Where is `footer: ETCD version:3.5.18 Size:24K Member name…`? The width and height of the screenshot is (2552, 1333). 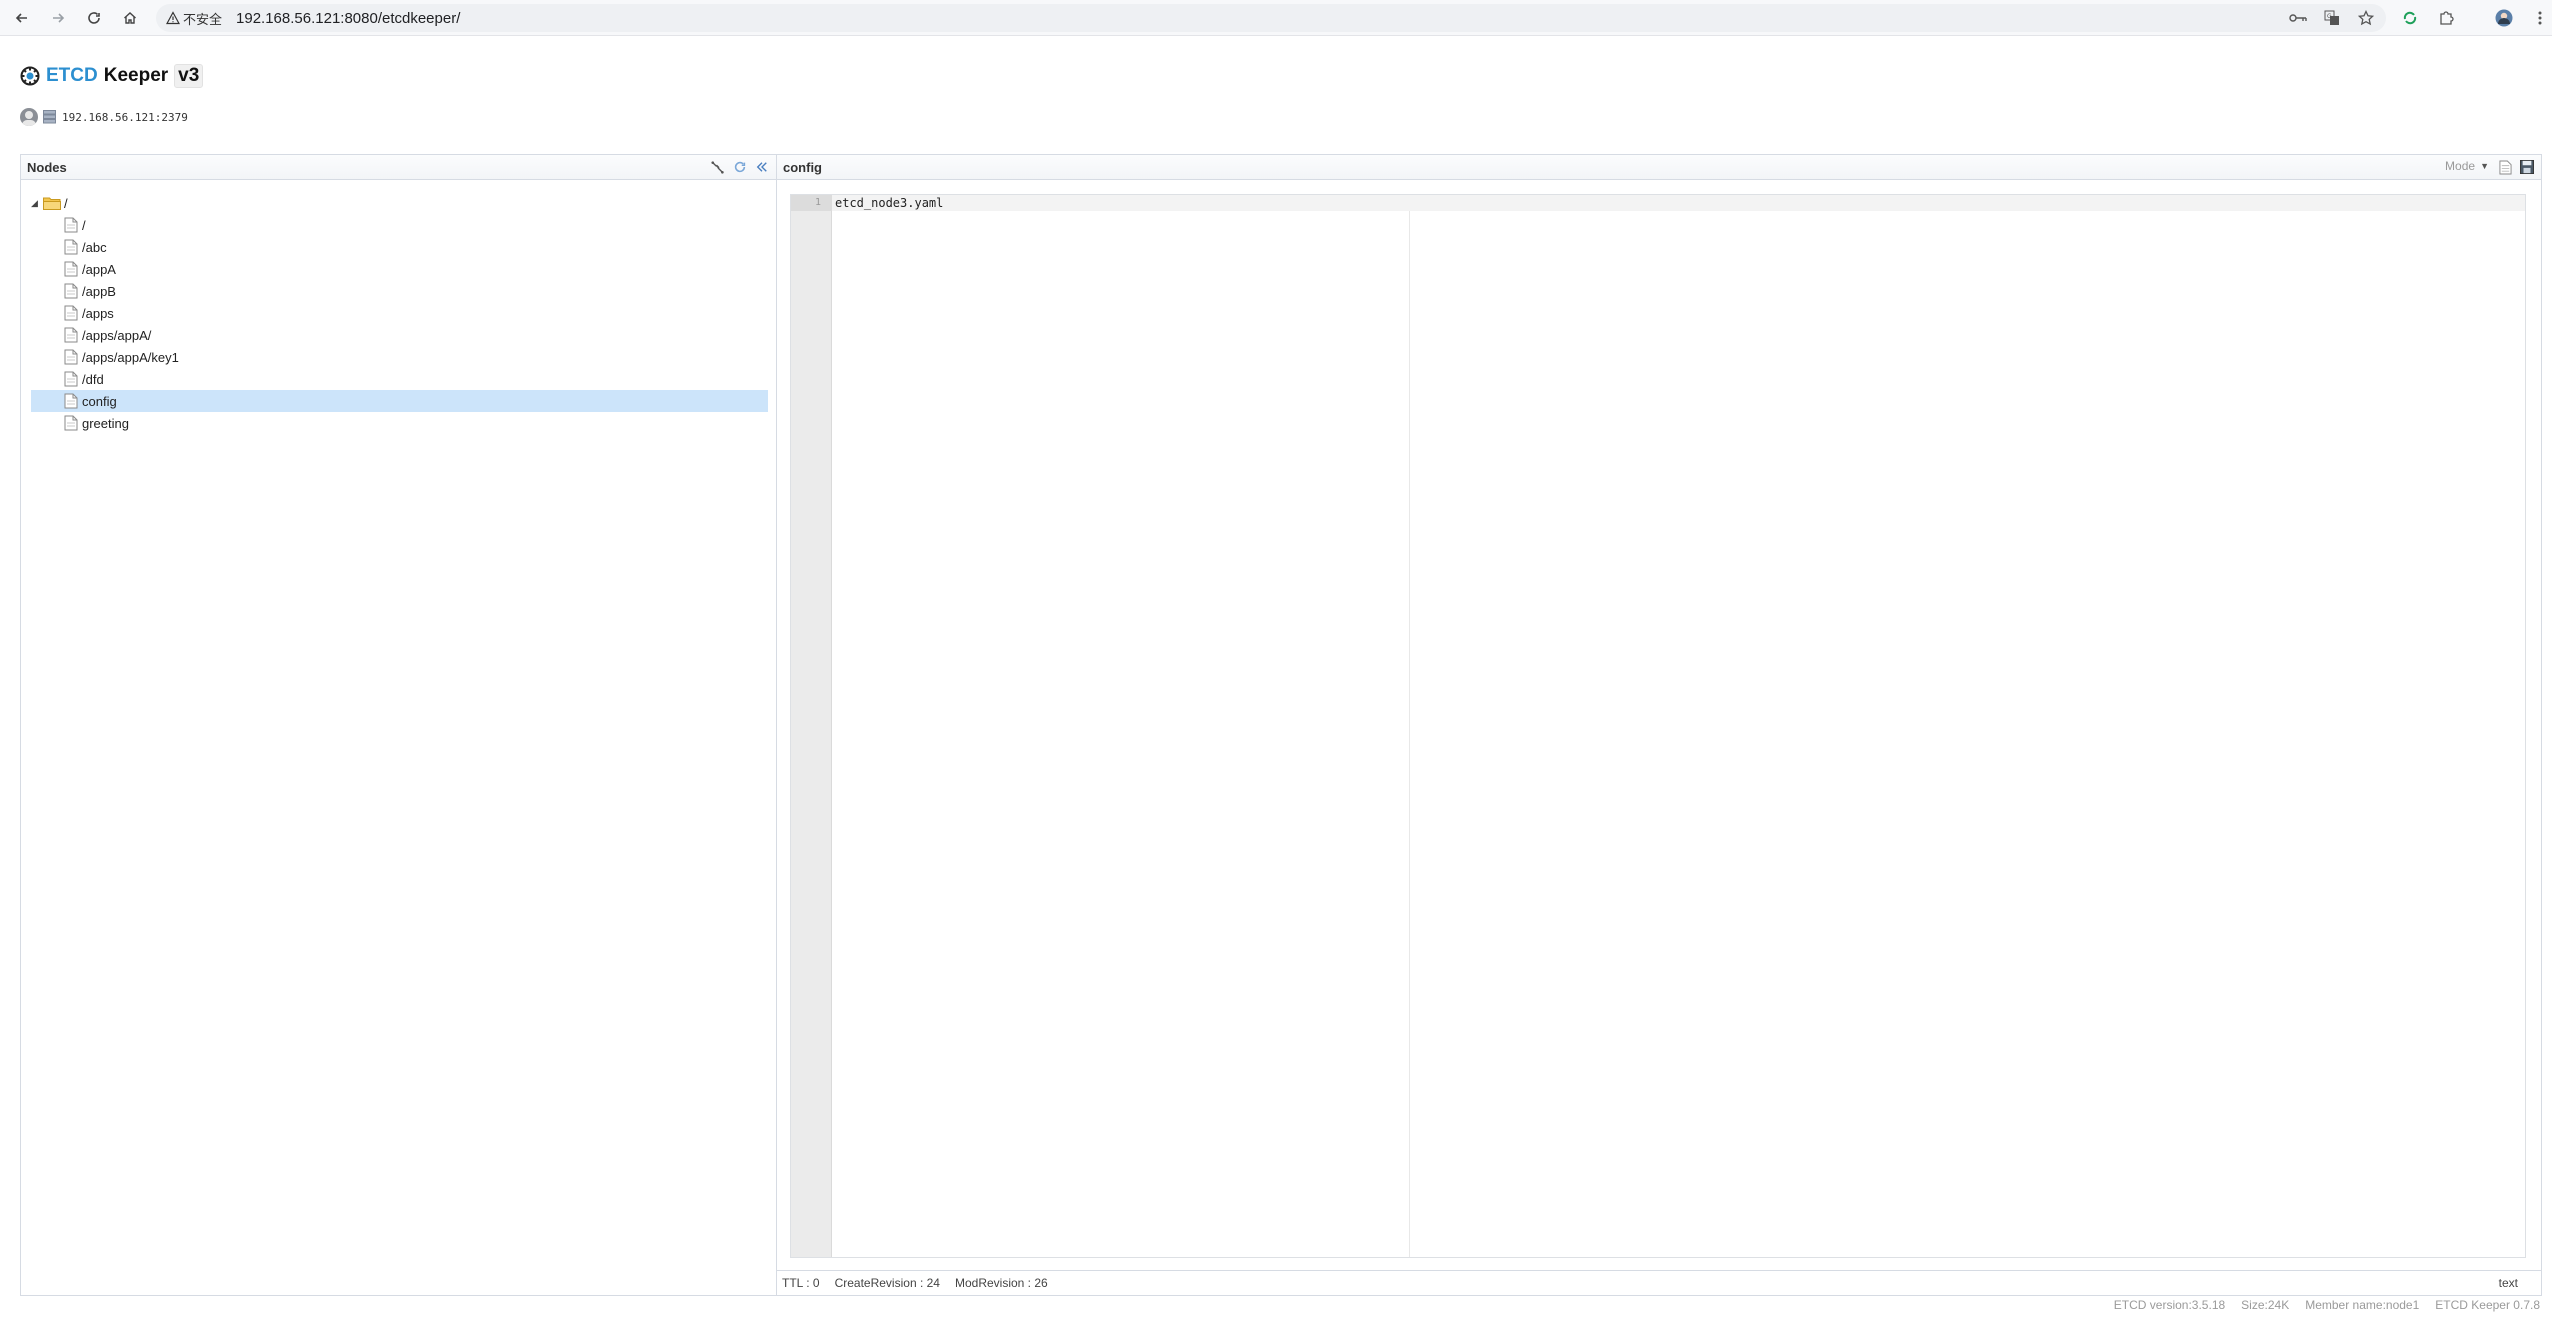 footer: ETCD version:3.5.18 Size:24K Member name… is located at coordinates (2327, 1305).